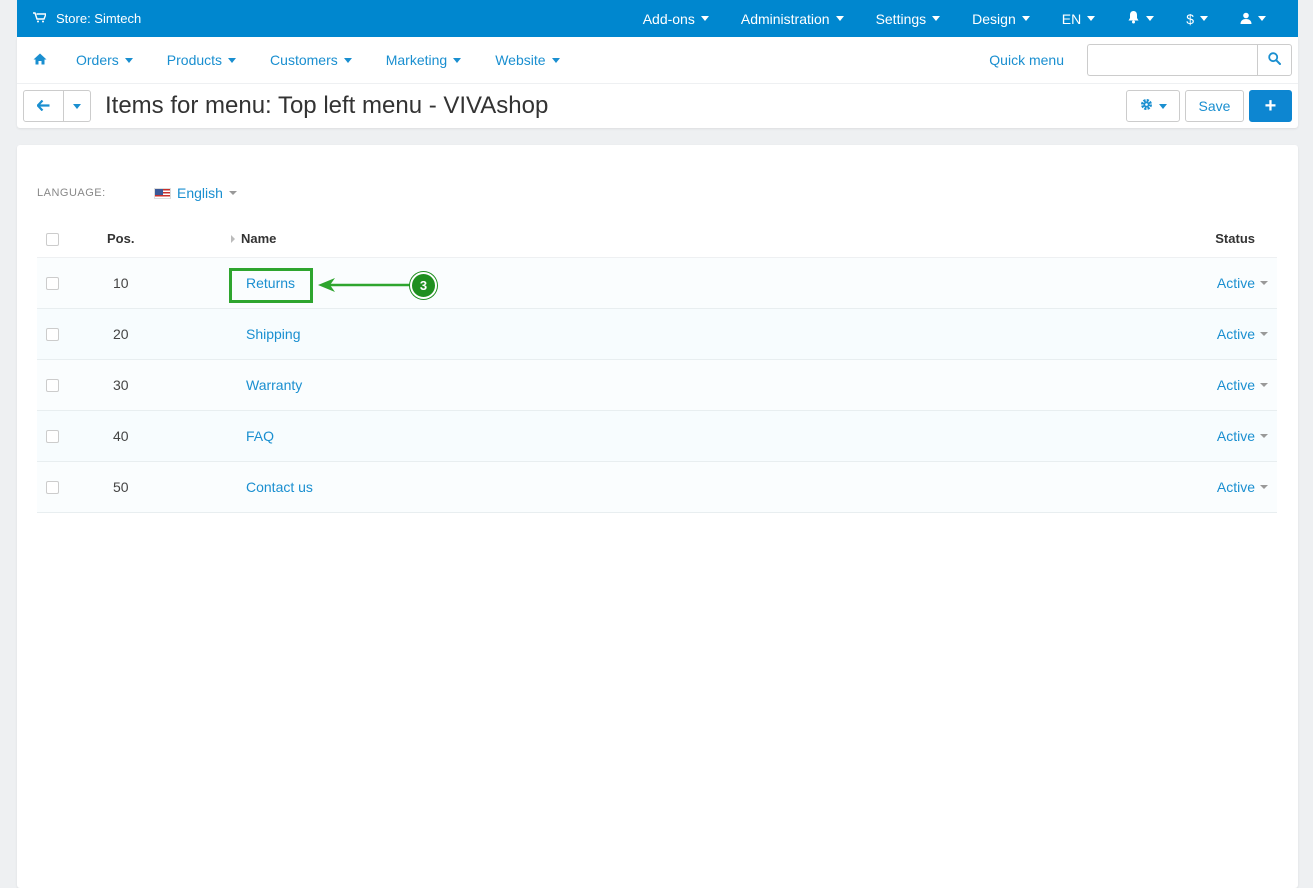 The height and width of the screenshot is (888, 1313). I want to click on menu-settings-label: Settings, so click(901, 18).